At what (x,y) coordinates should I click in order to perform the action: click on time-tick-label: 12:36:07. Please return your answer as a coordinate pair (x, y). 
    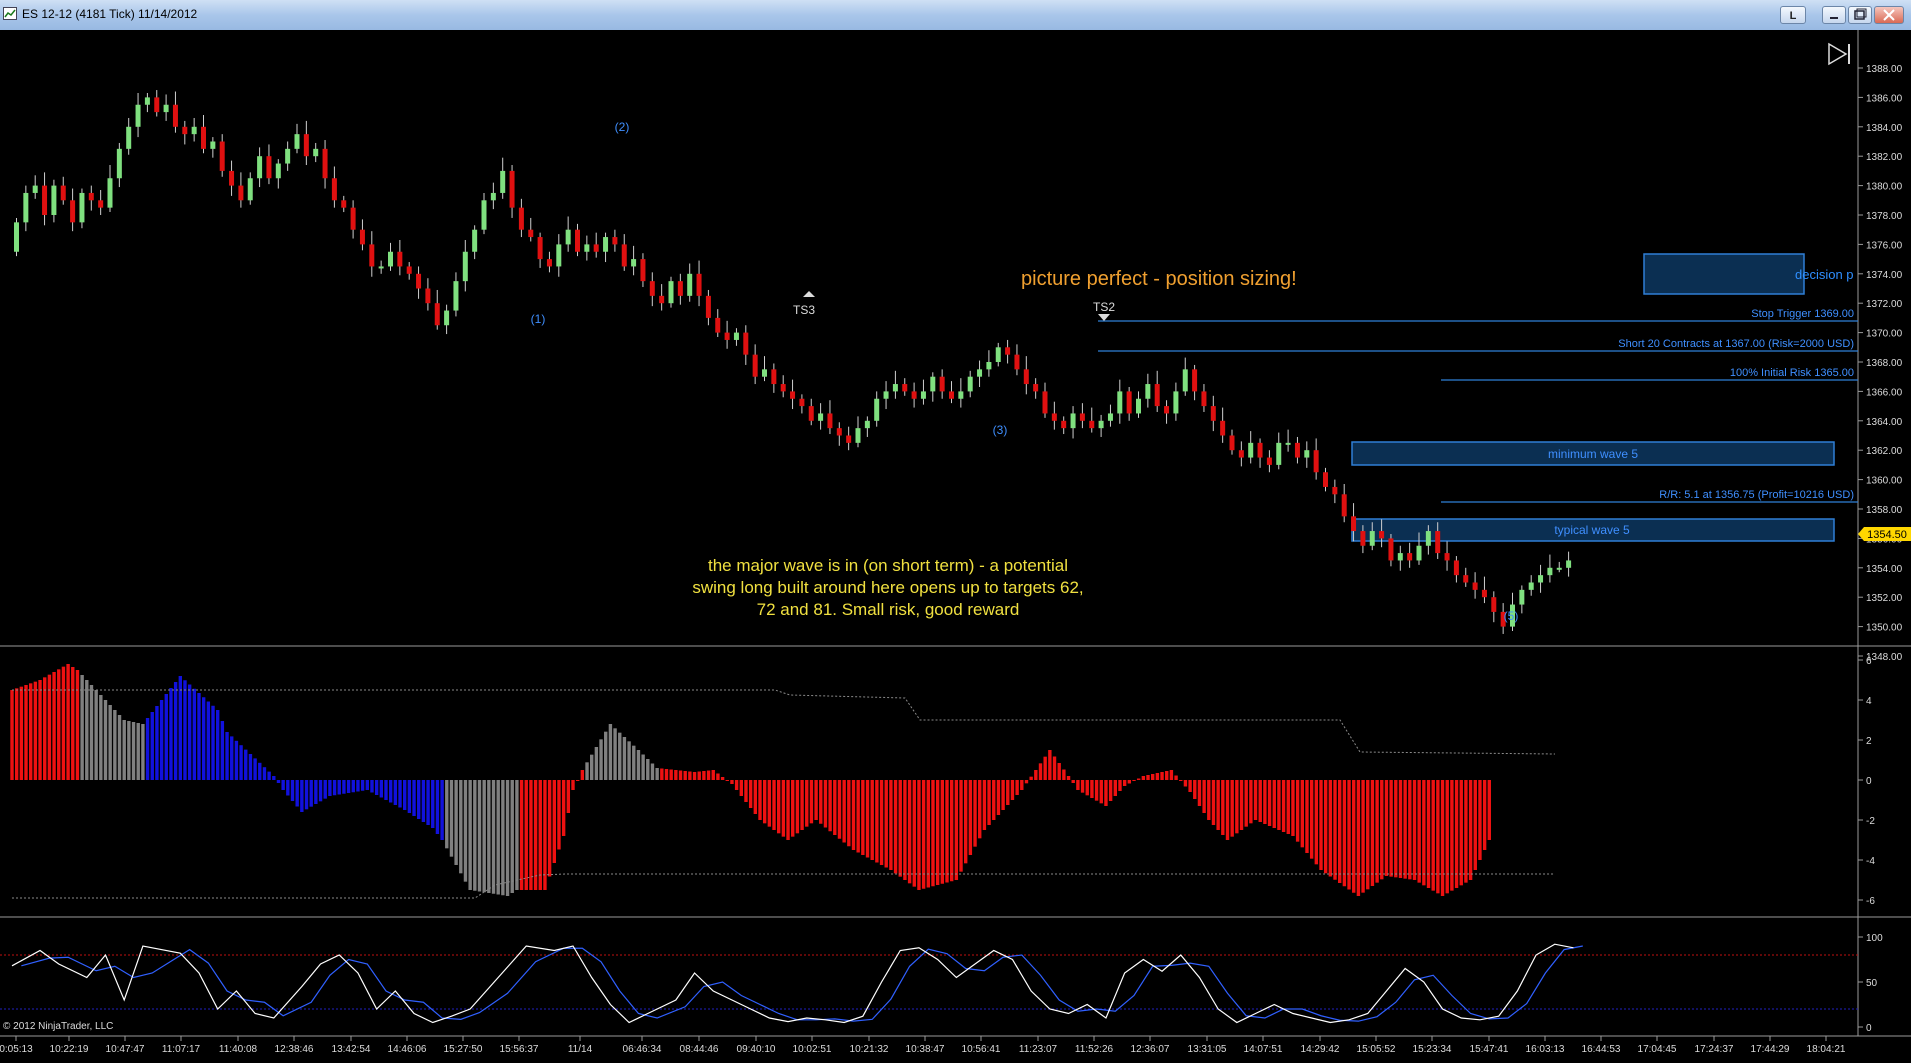
    Looking at the image, I should click on (1150, 1049).